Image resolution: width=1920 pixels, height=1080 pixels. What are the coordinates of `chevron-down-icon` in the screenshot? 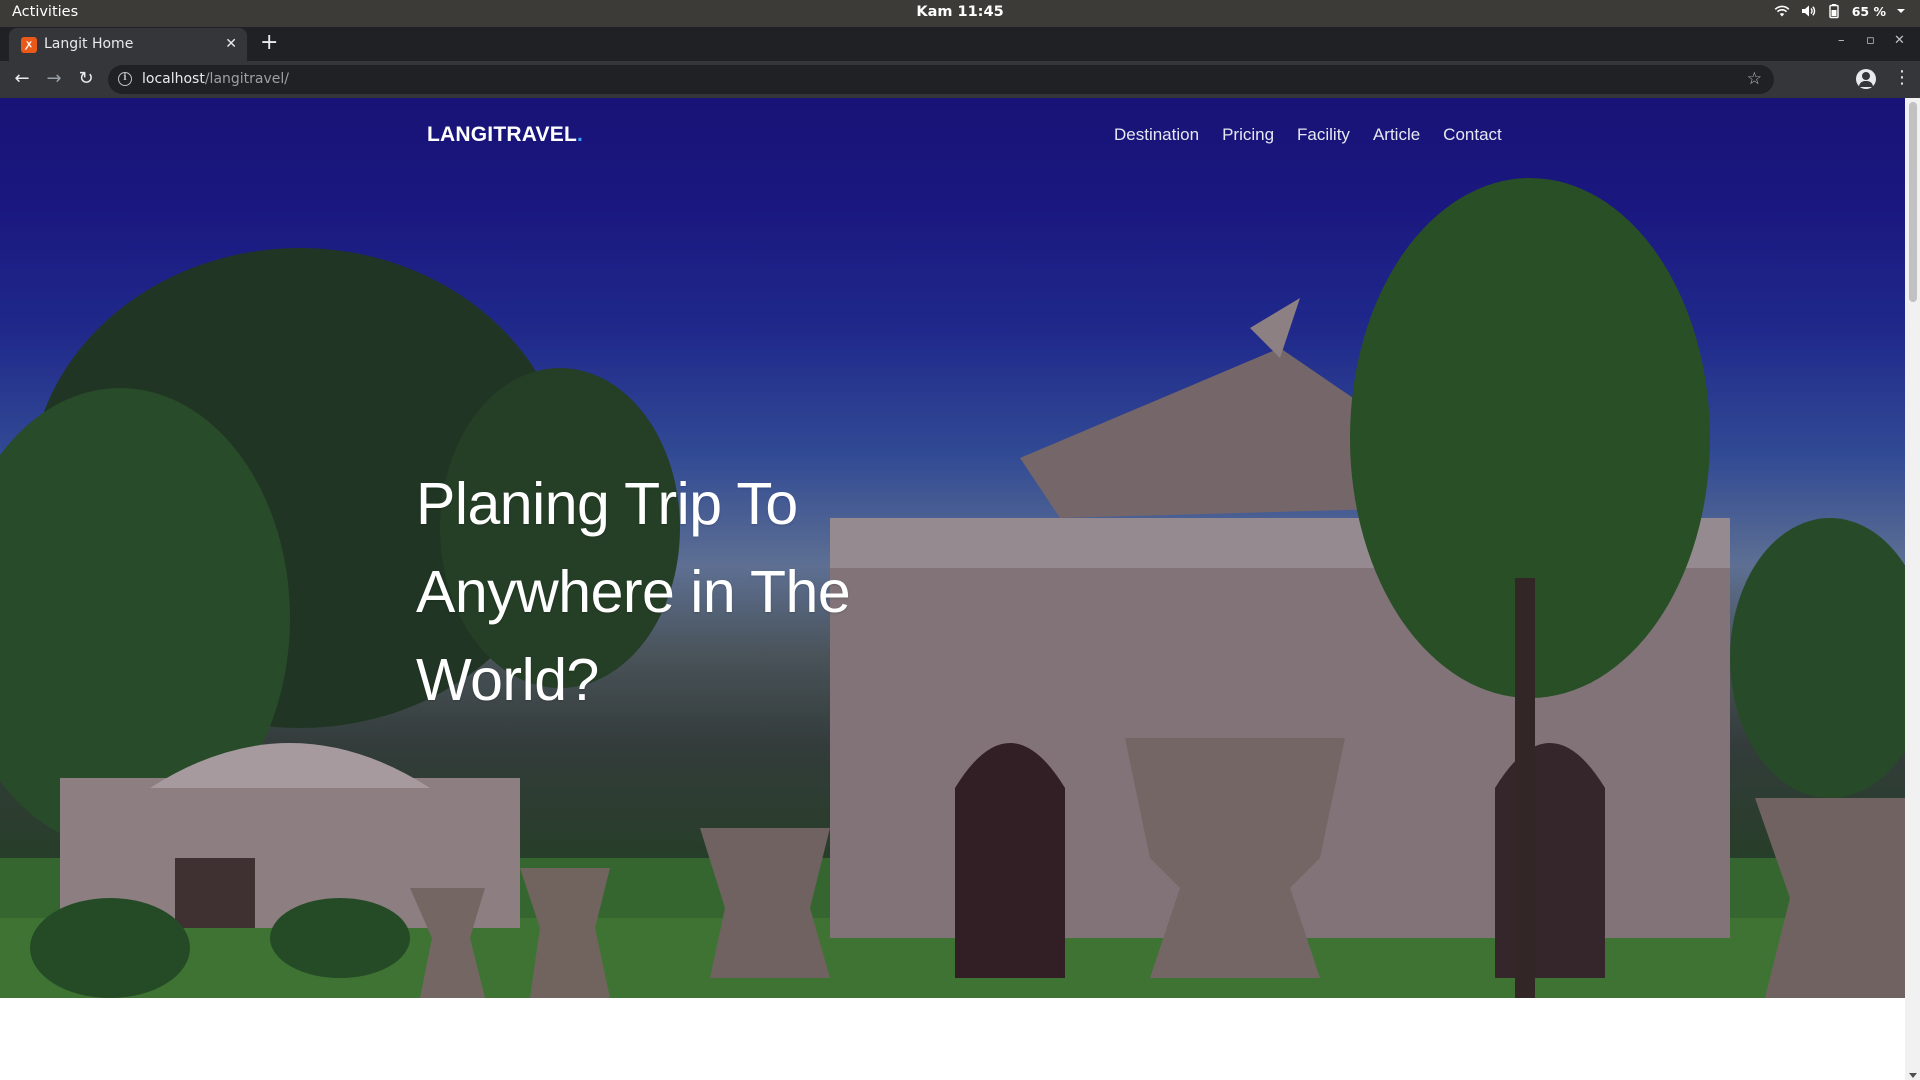 It's located at (1901, 11).